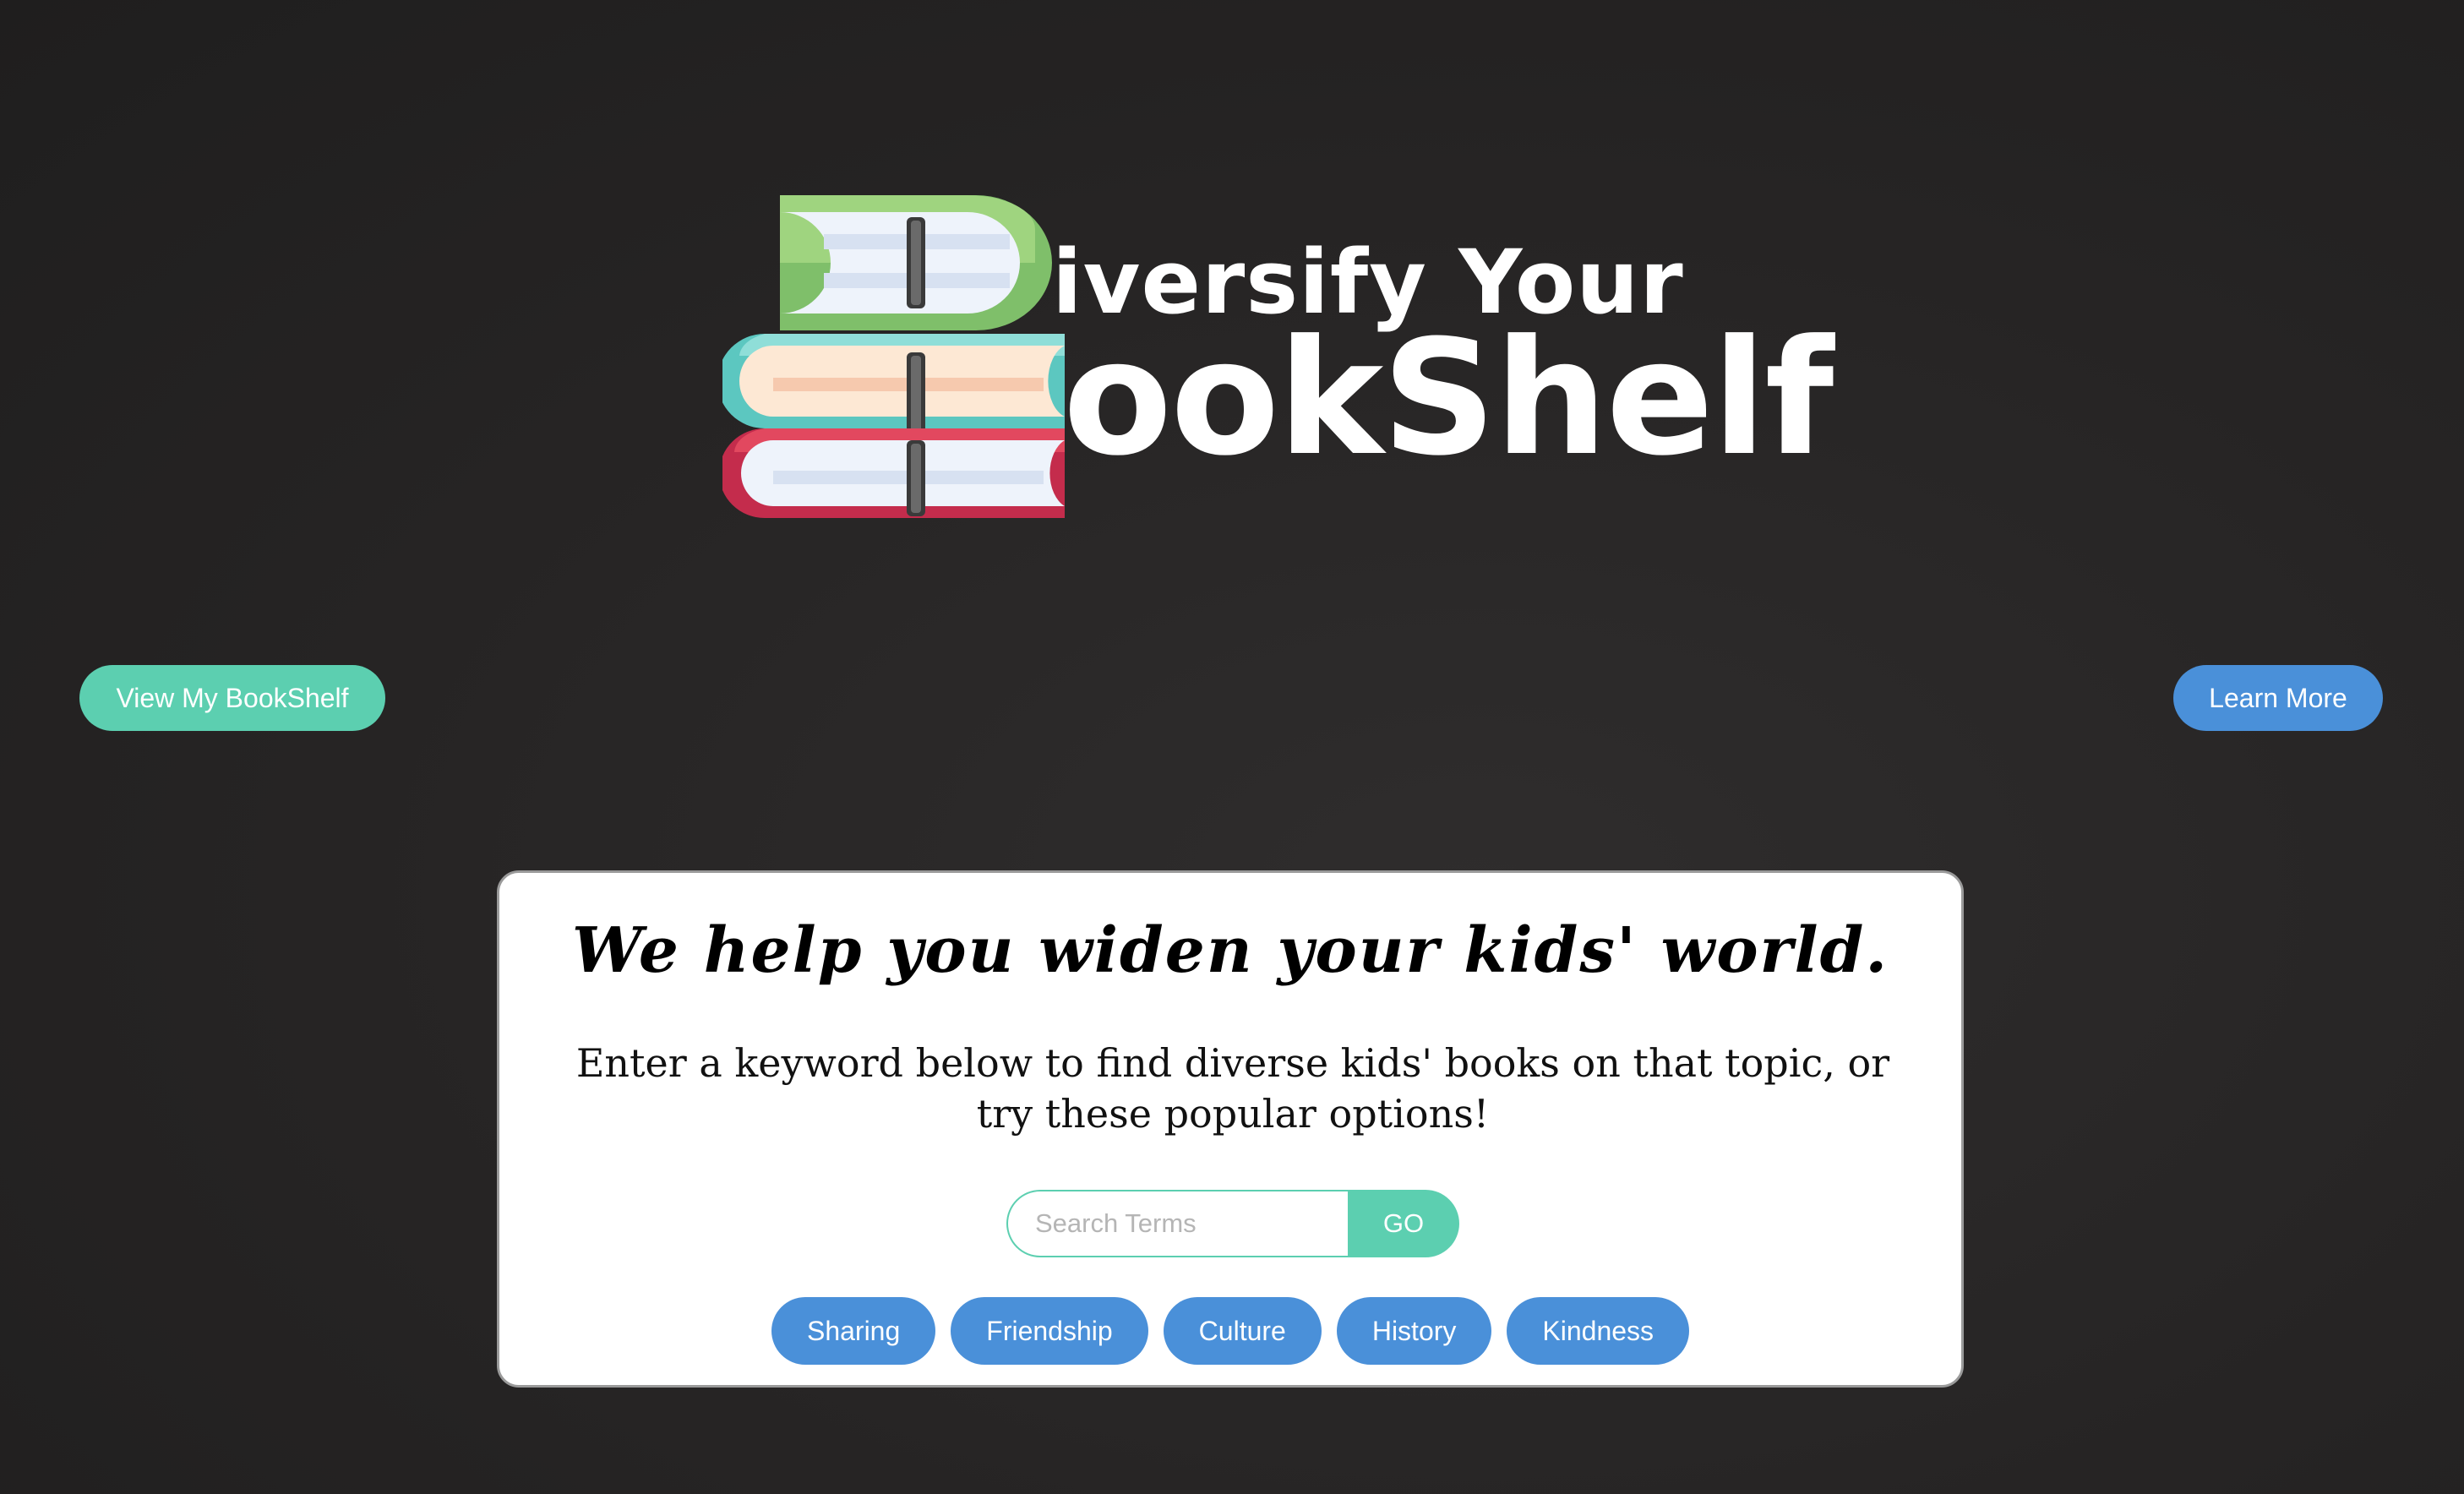 The image size is (2464, 1494). I want to click on learn-more-button: Learn More, so click(2278, 698).